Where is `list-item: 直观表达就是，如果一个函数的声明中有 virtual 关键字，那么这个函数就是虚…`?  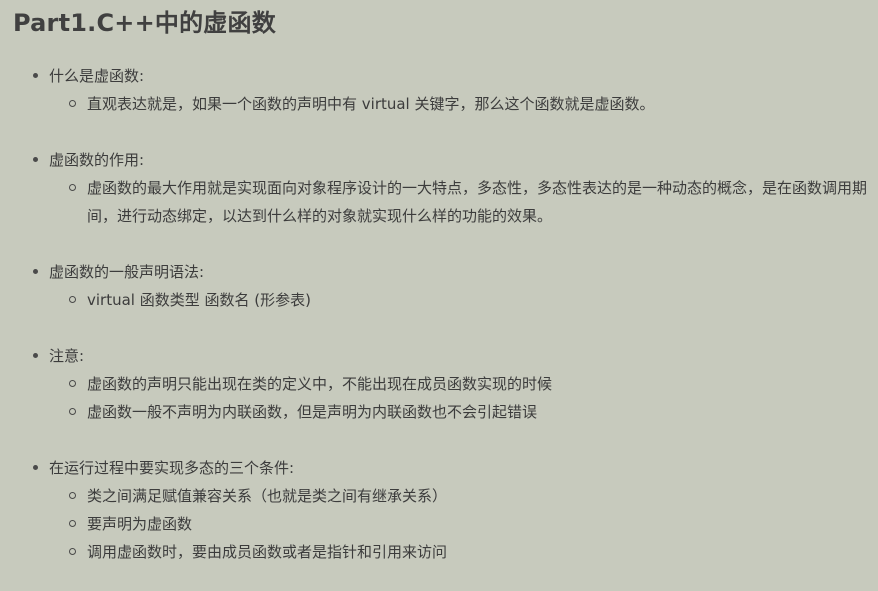
list-item: 直观表达就是，如果一个函数的声明中有 virtual 关键字，那么这个函数就是虚… is located at coordinates (458, 104).